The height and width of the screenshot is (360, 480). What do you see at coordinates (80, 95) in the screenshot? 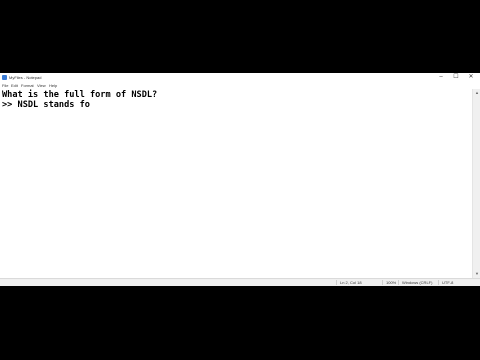
I see `editor-line-1: What is the full form of NSDL?` at bounding box center [80, 95].